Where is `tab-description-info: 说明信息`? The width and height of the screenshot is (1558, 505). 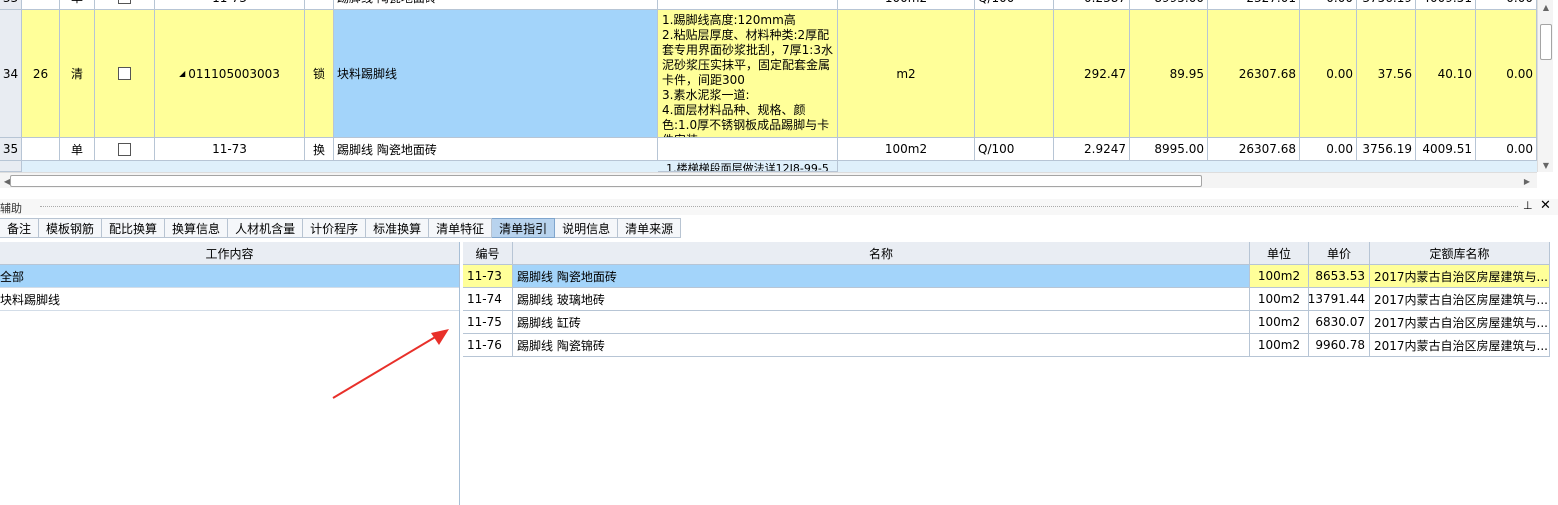 tab-description-info: 说明信息 is located at coordinates (587, 228).